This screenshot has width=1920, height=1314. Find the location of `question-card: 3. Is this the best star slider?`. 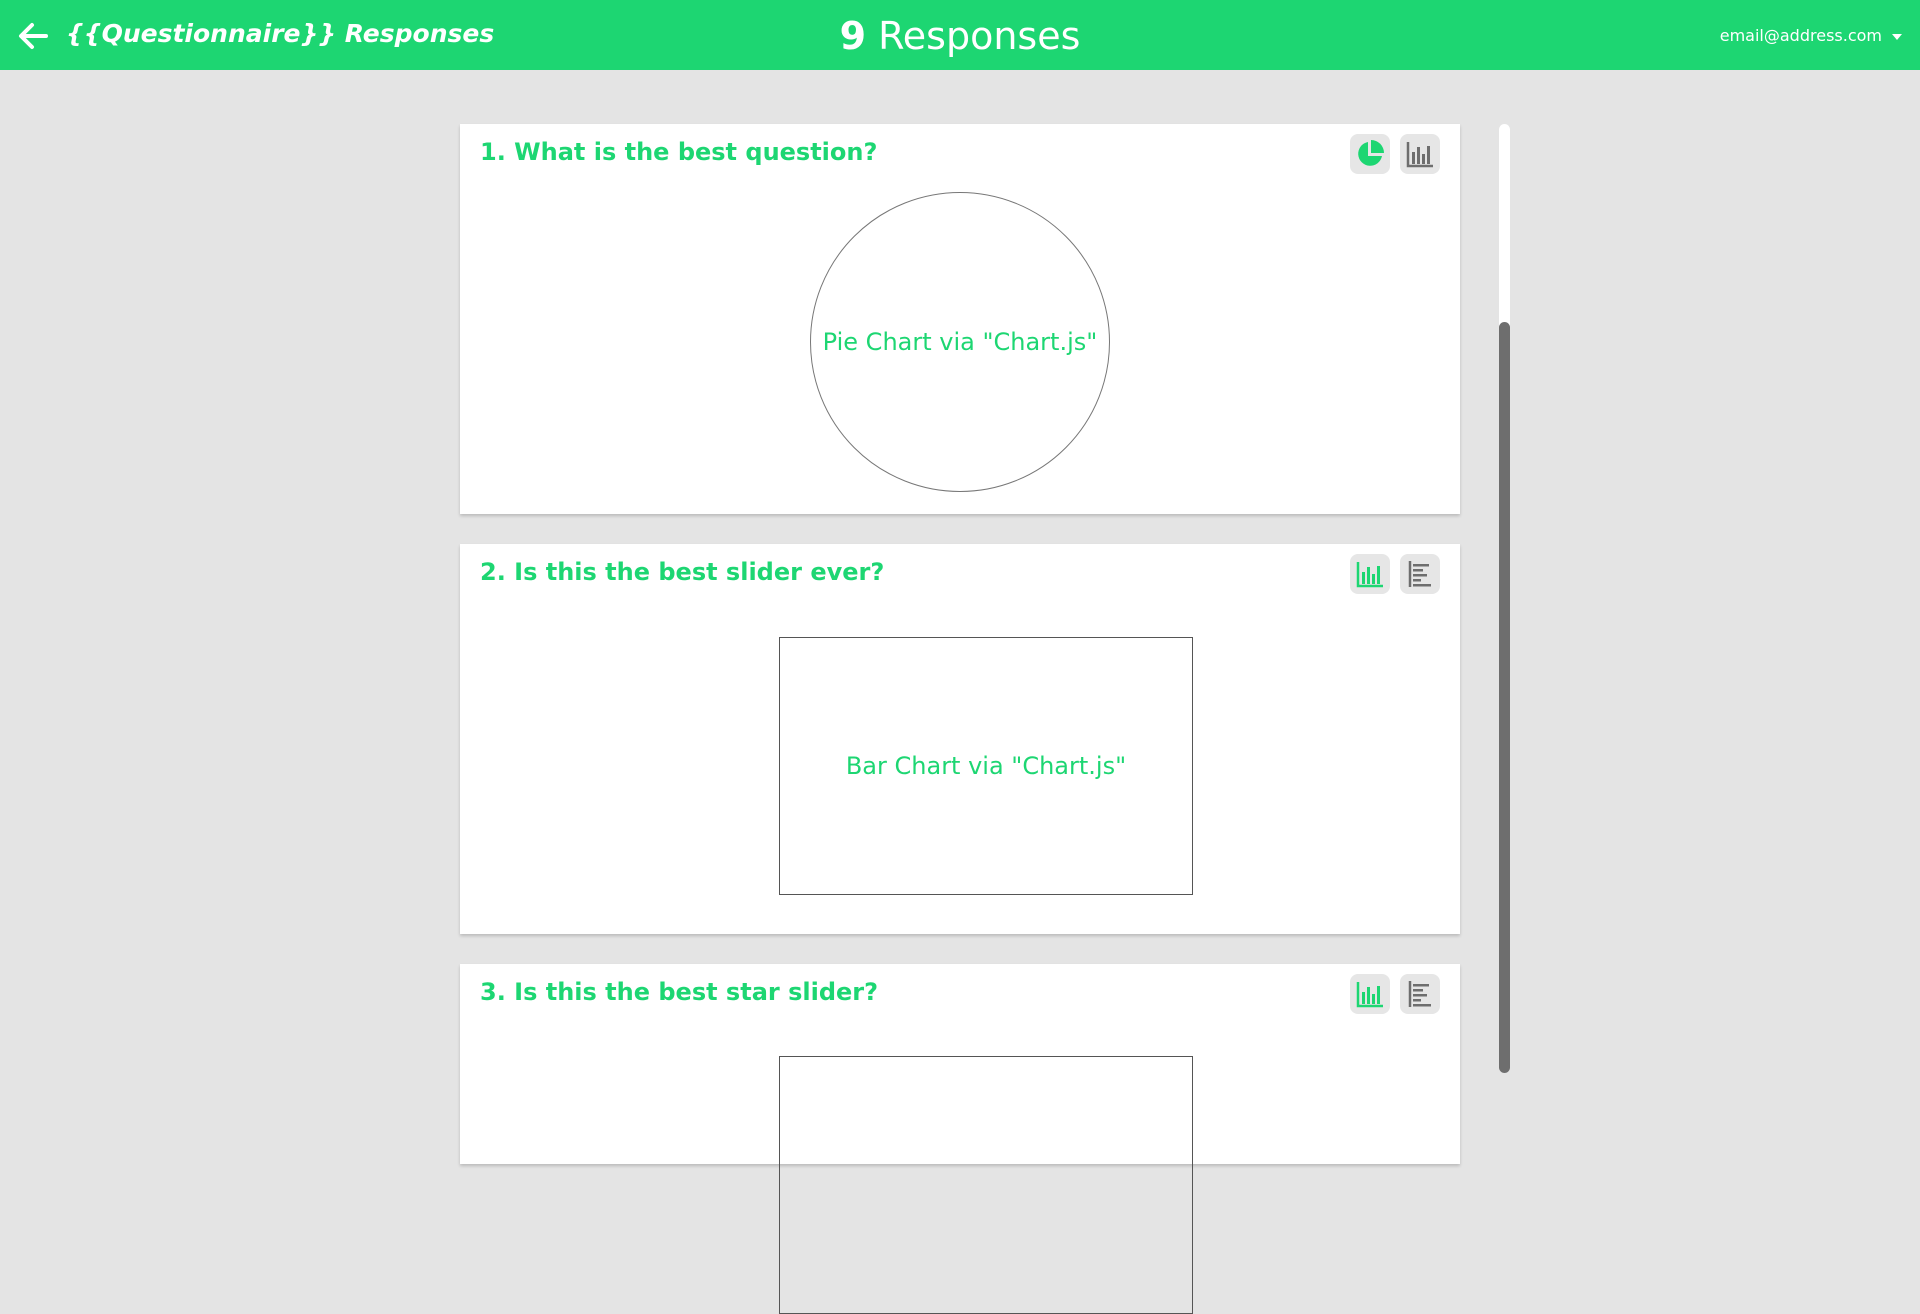

question-card: 3. Is this the best star slider? is located at coordinates (960, 1139).